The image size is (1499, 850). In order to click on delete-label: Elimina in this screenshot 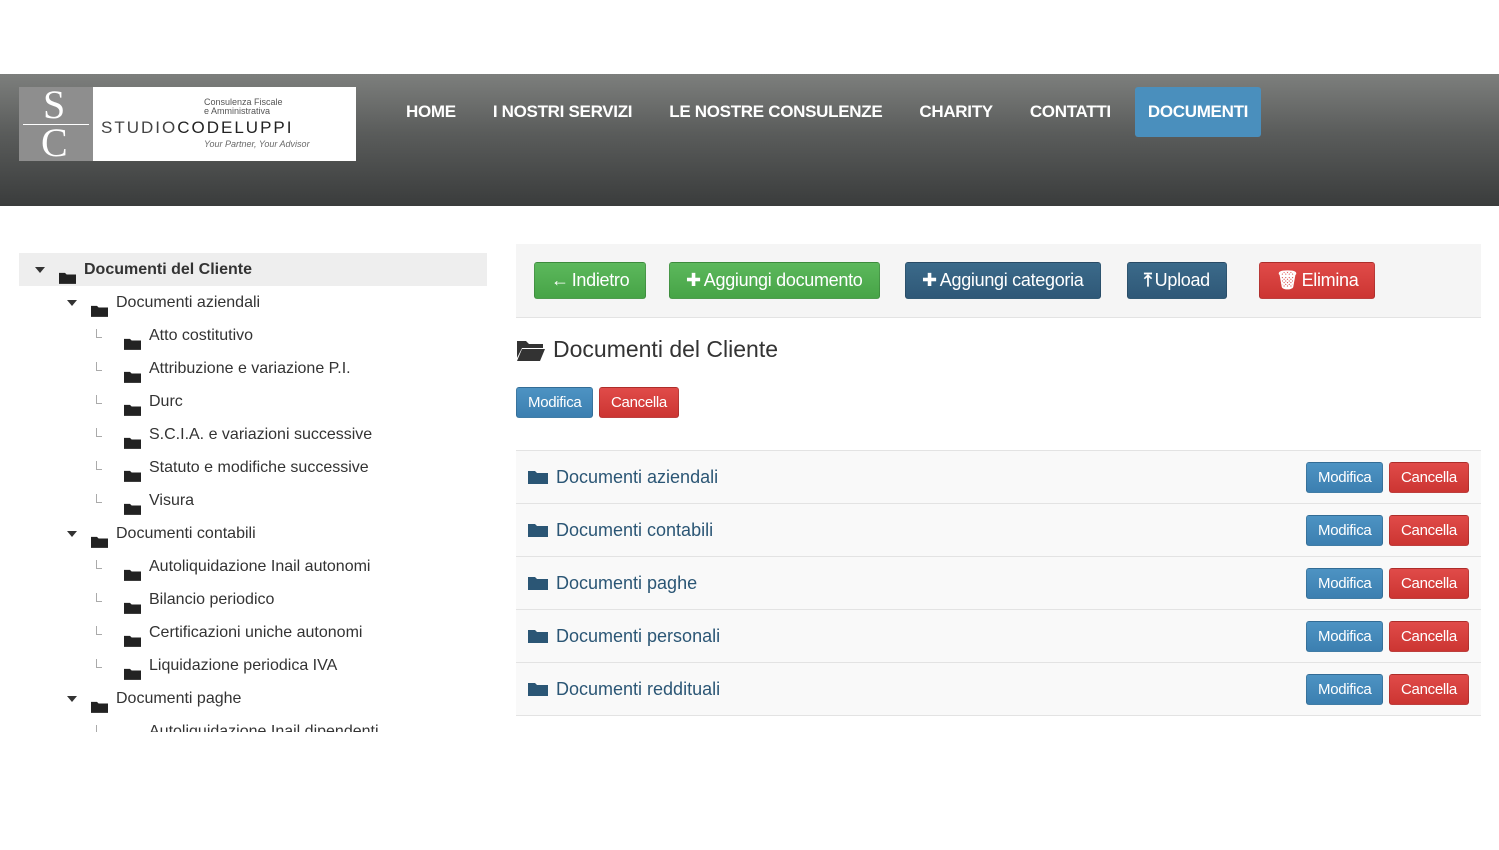, I will do `click(1330, 280)`.